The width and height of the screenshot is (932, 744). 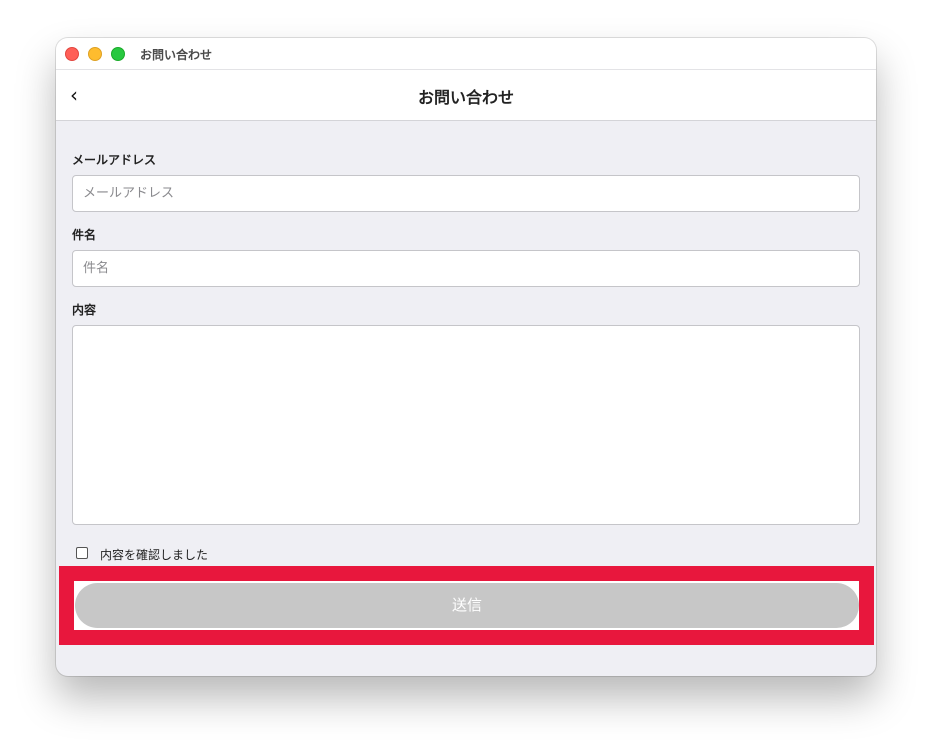 What do you see at coordinates (466, 54) in the screenshot?
I see `window-titlebar: お問い合わせ` at bounding box center [466, 54].